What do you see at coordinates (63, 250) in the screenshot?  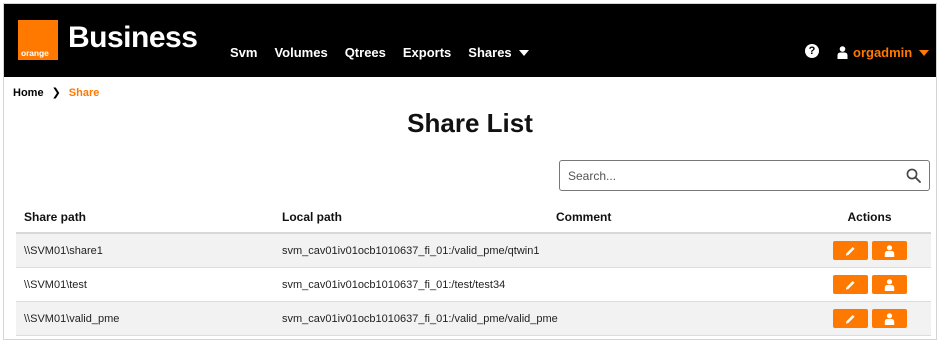 I see `cell-share-path: \\SVM01\share1` at bounding box center [63, 250].